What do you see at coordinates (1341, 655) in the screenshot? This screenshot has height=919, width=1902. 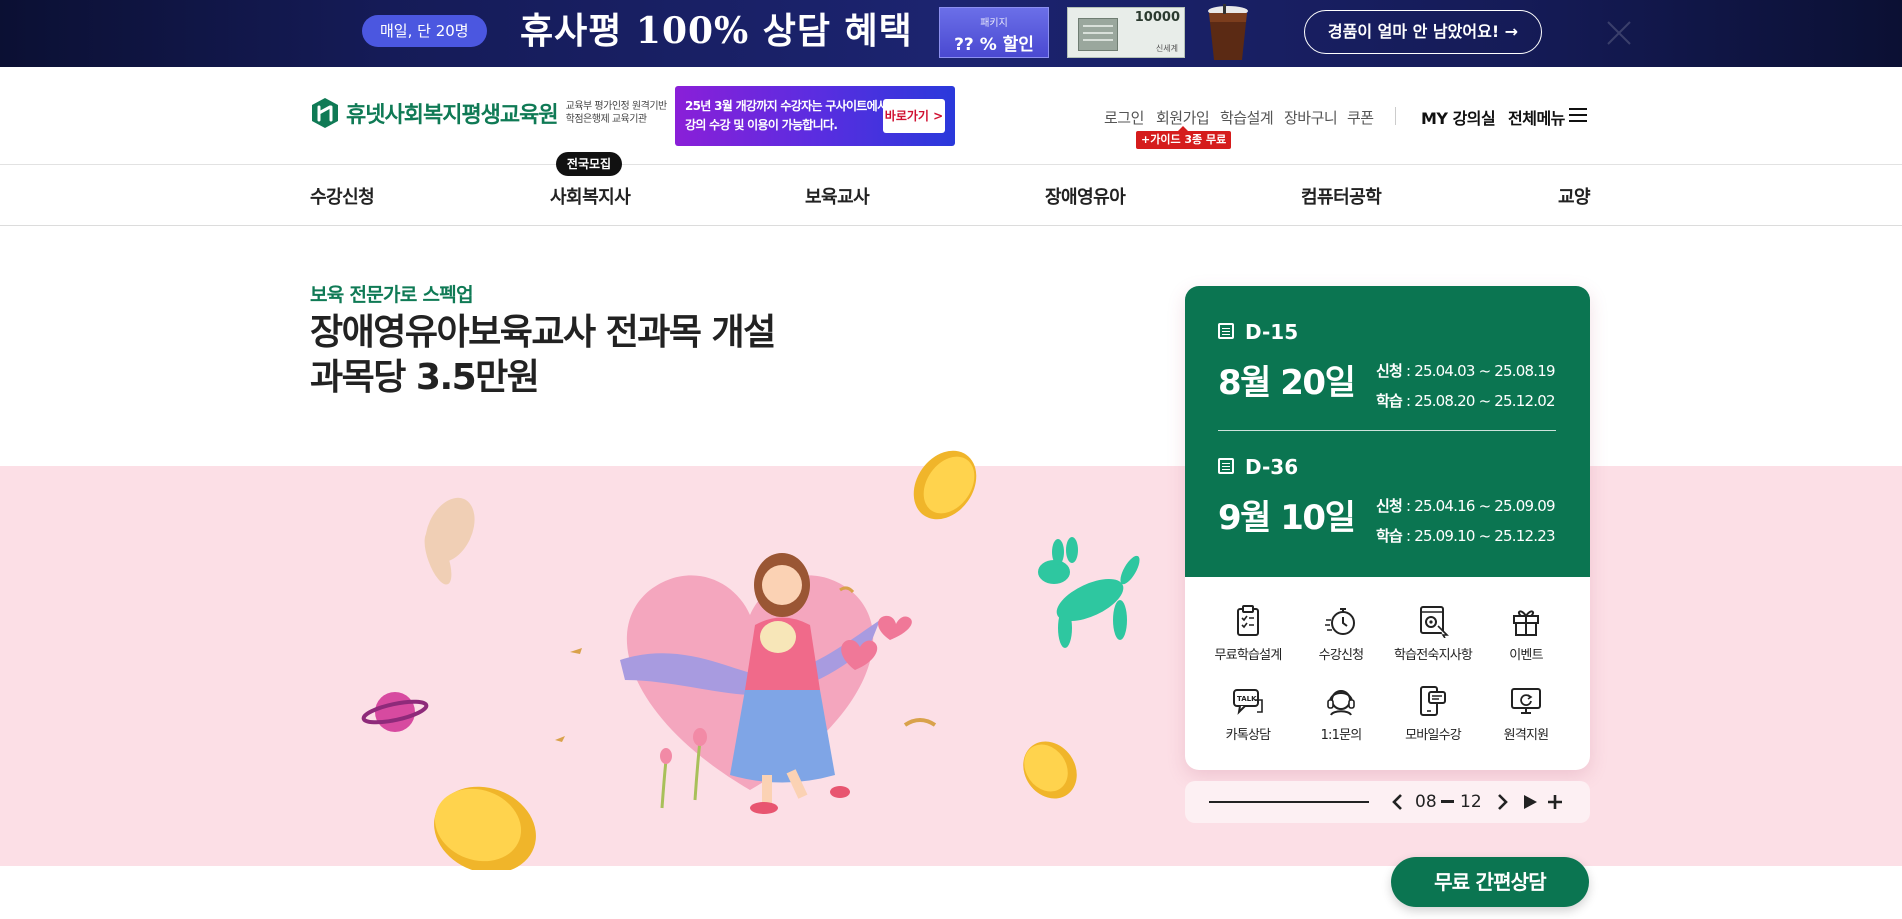 I see `quick-label: 수강신청` at bounding box center [1341, 655].